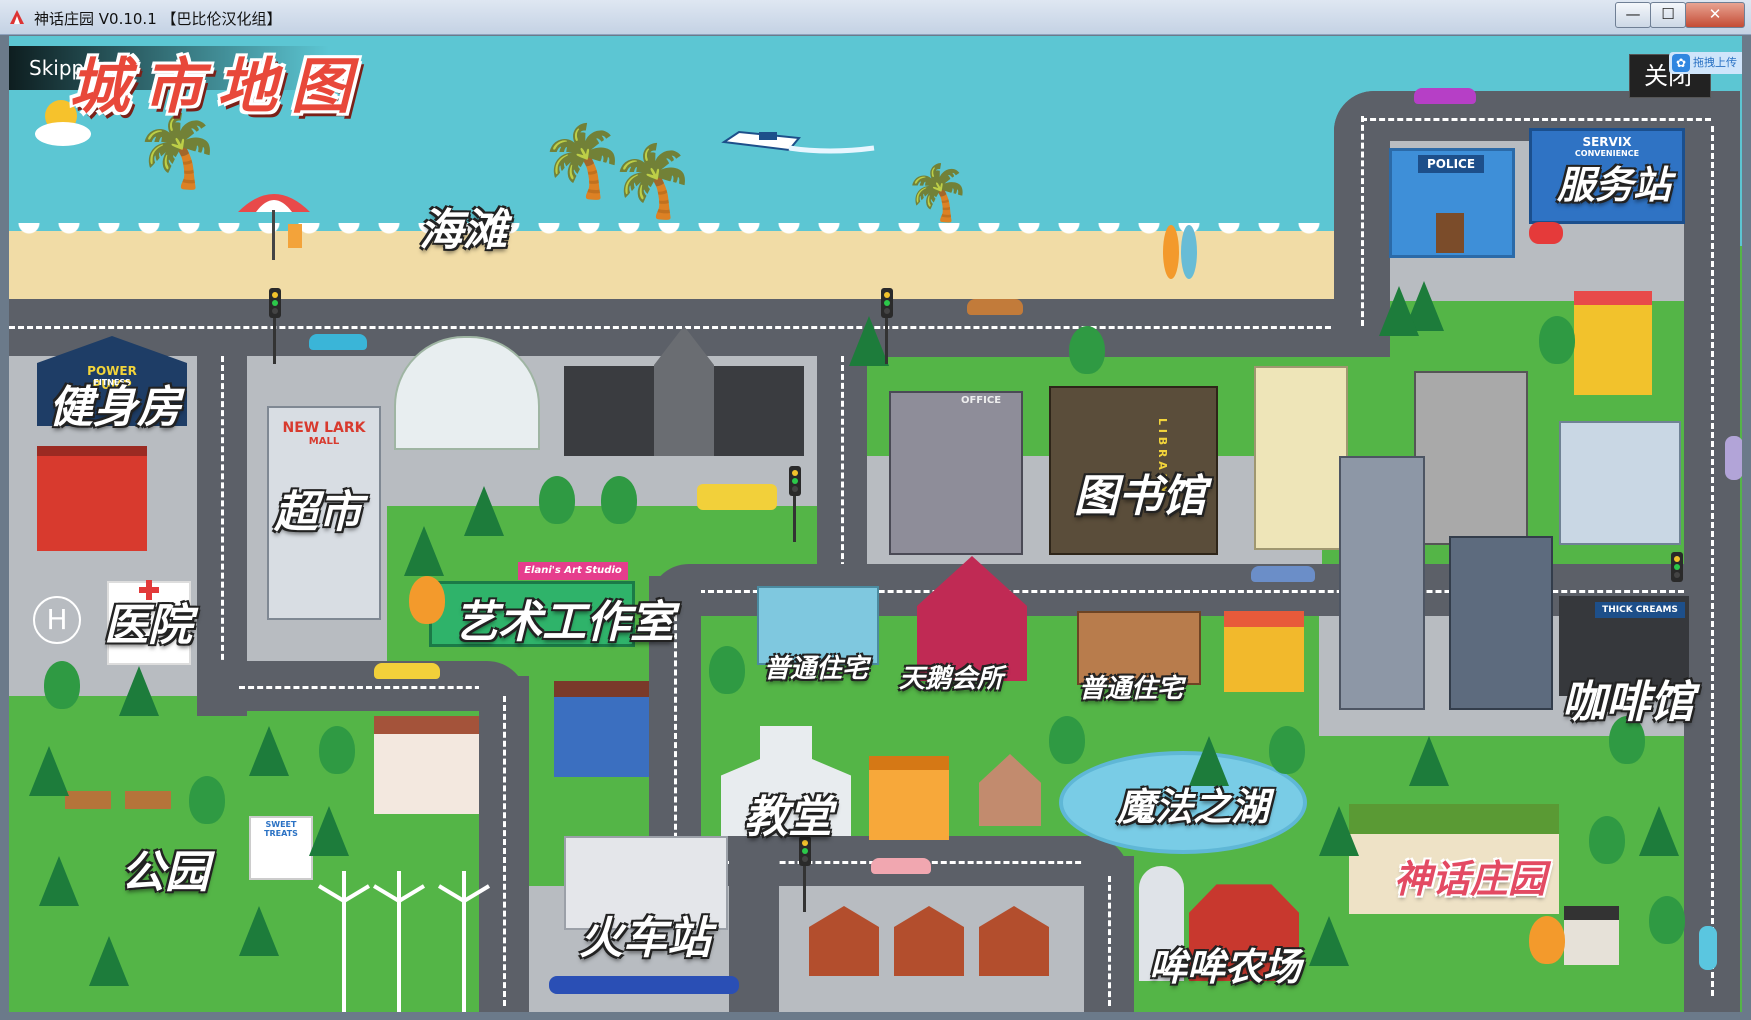 The height and width of the screenshot is (1020, 1751). Describe the element at coordinates (1193, 803) in the screenshot. I see `location-magic-lake: 魔法之湖` at that location.